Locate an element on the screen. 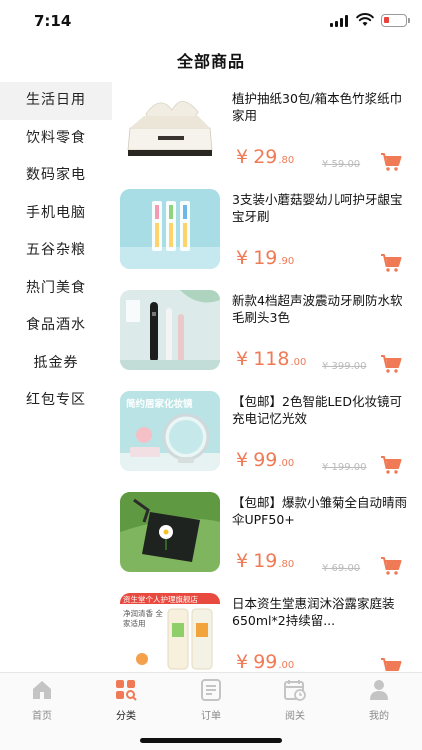 The height and width of the screenshot is (750, 422). original-price: ¥ 399.00 is located at coordinates (344, 366).